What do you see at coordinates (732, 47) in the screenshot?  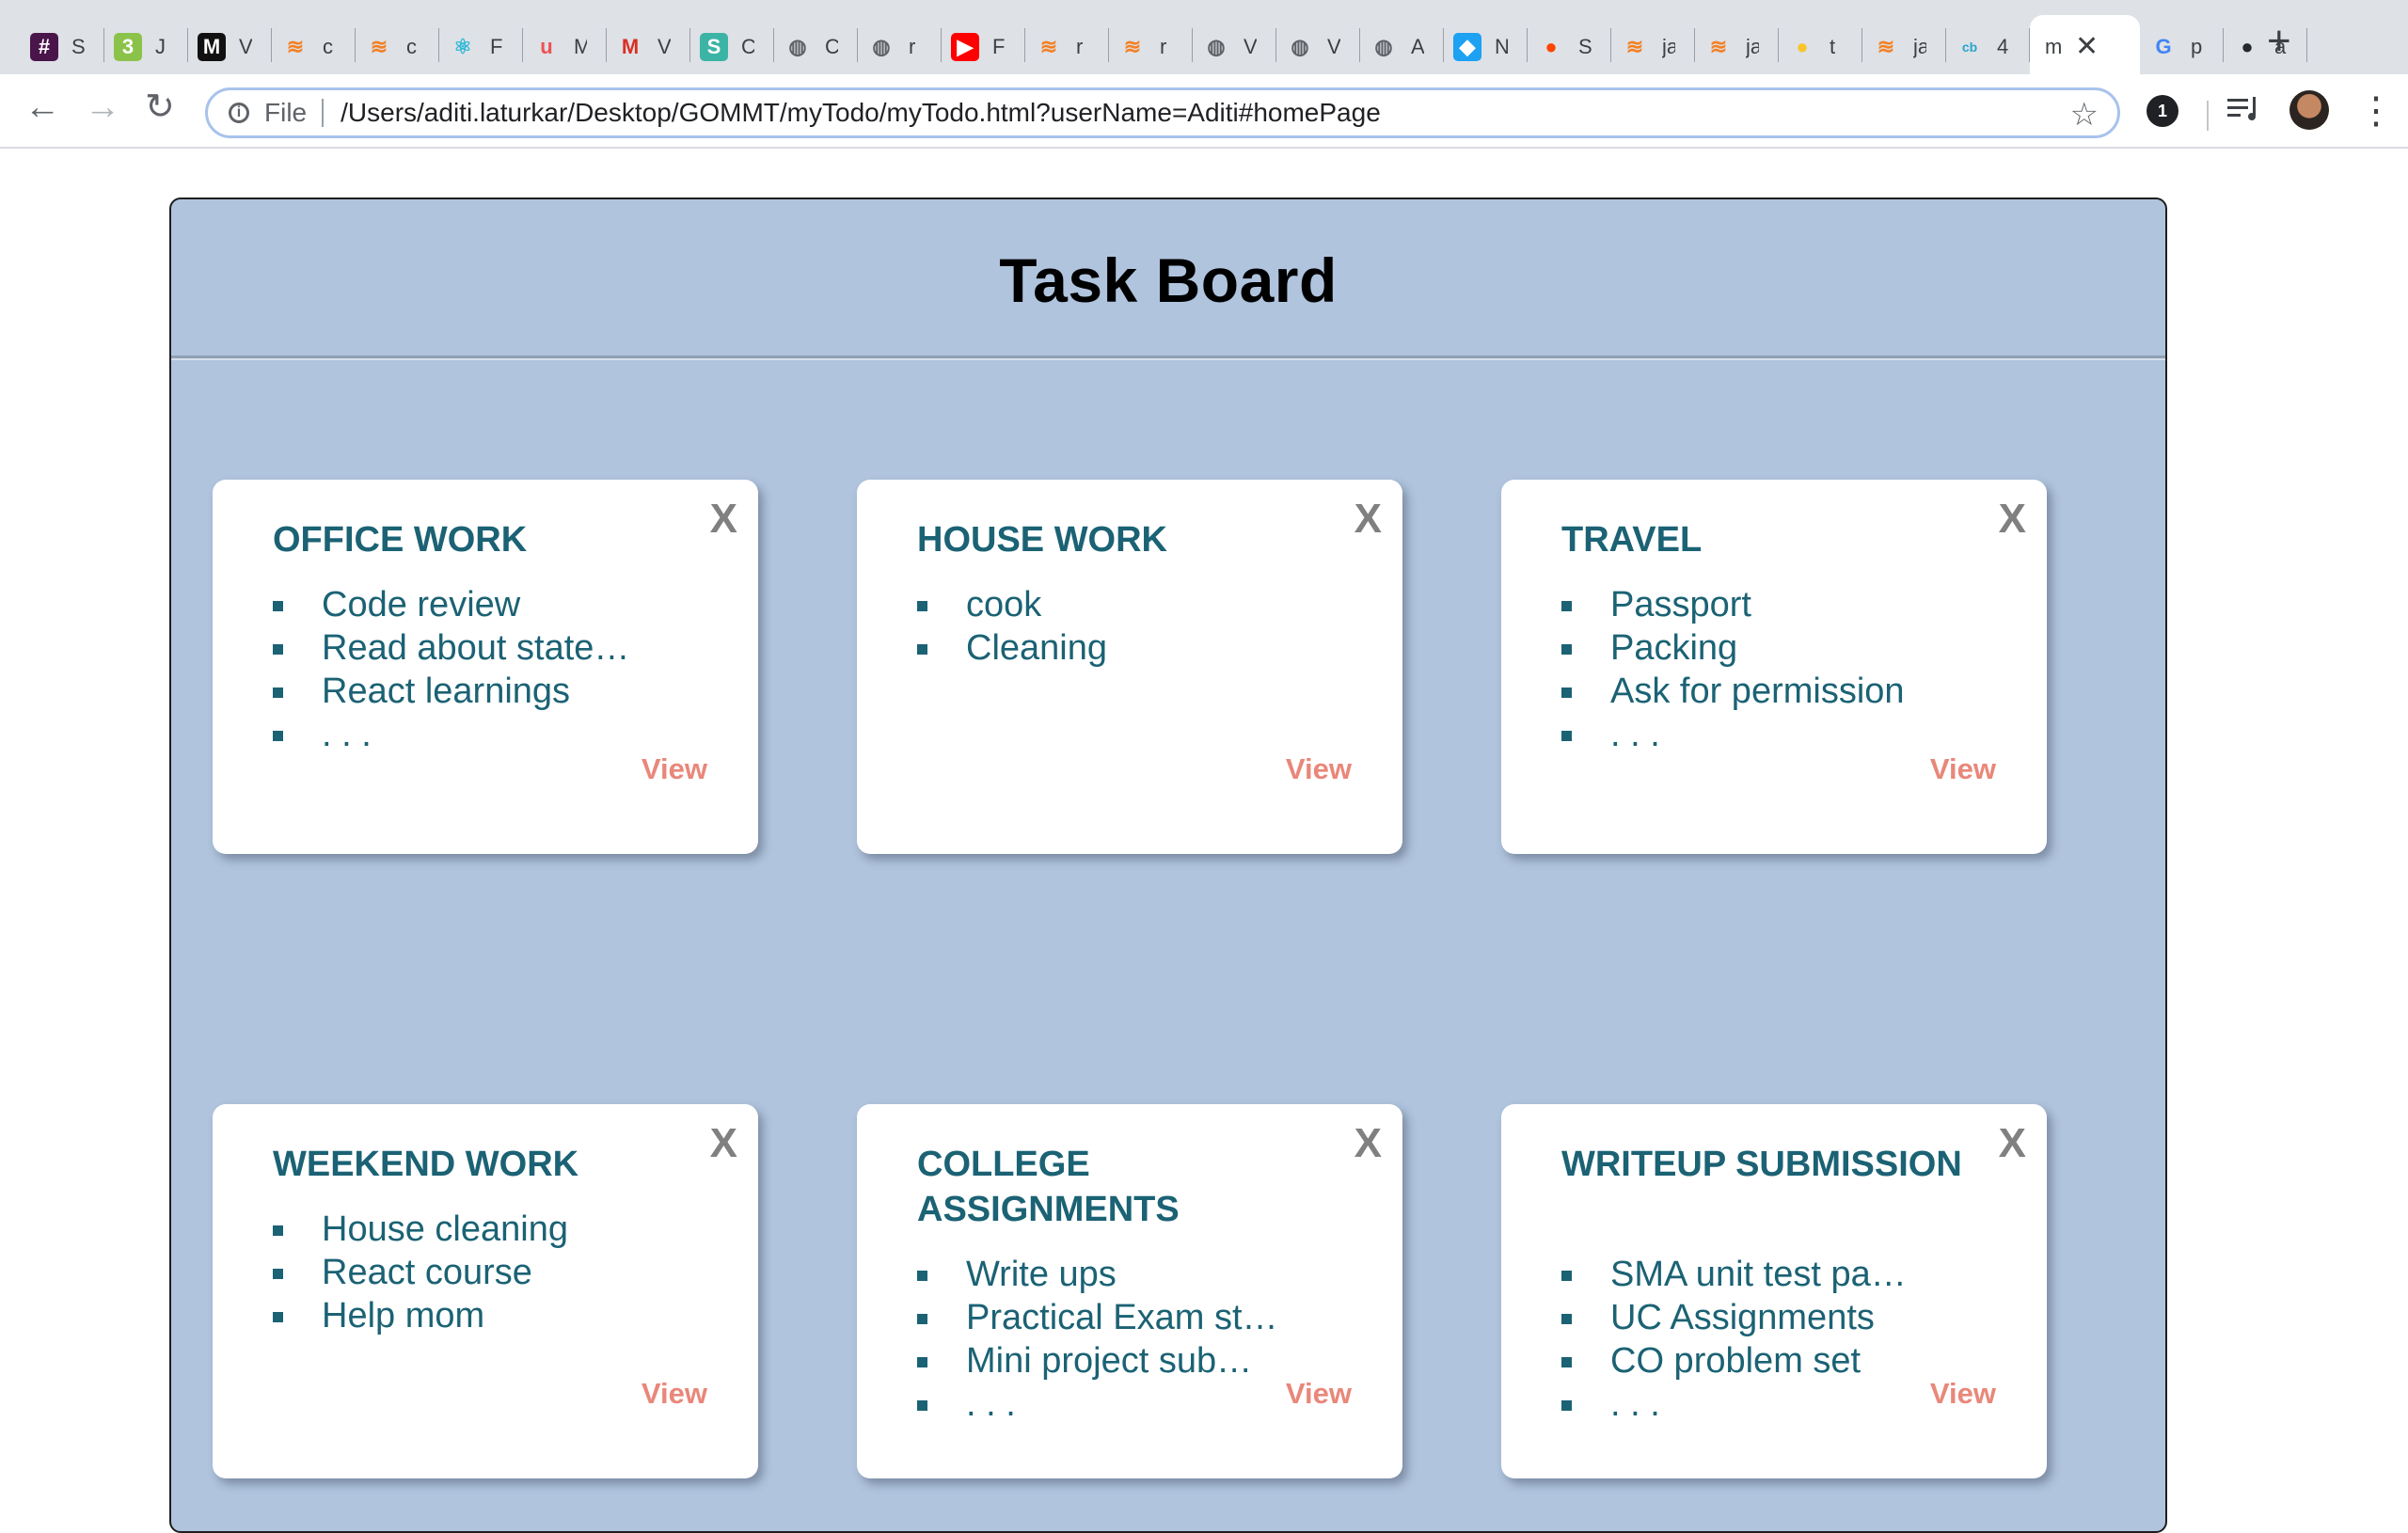 I see `browser-tab: SC` at bounding box center [732, 47].